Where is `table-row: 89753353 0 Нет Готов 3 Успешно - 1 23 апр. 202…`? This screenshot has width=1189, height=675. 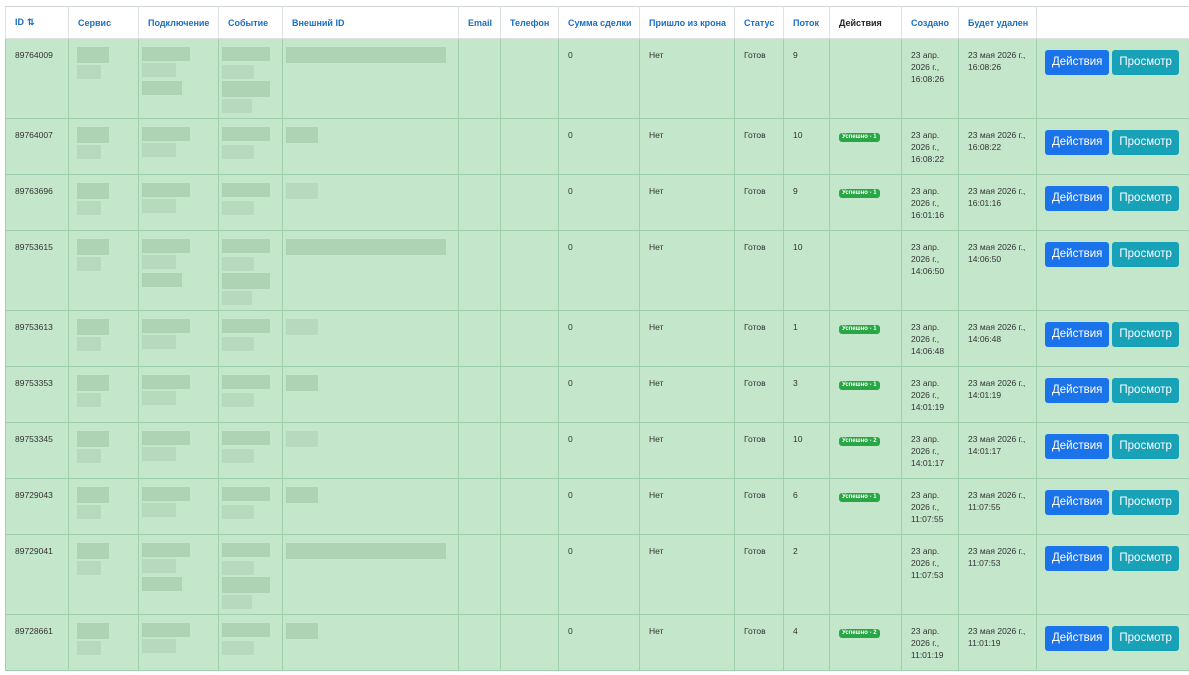 table-row: 89753353 0 Нет Готов 3 Успешно - 1 23 апр. 202… is located at coordinates (597, 394).